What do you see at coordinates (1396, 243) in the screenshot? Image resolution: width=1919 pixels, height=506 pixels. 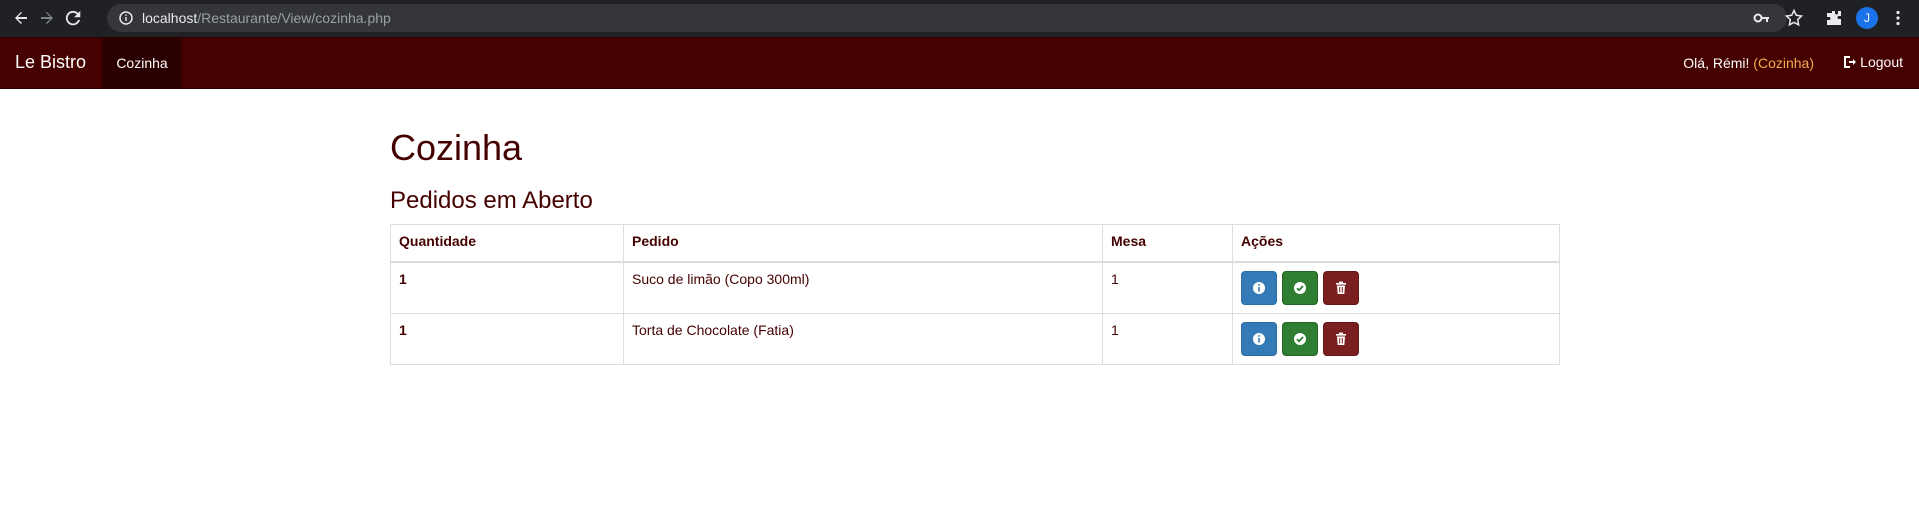 I see `header-acoes: Ações` at bounding box center [1396, 243].